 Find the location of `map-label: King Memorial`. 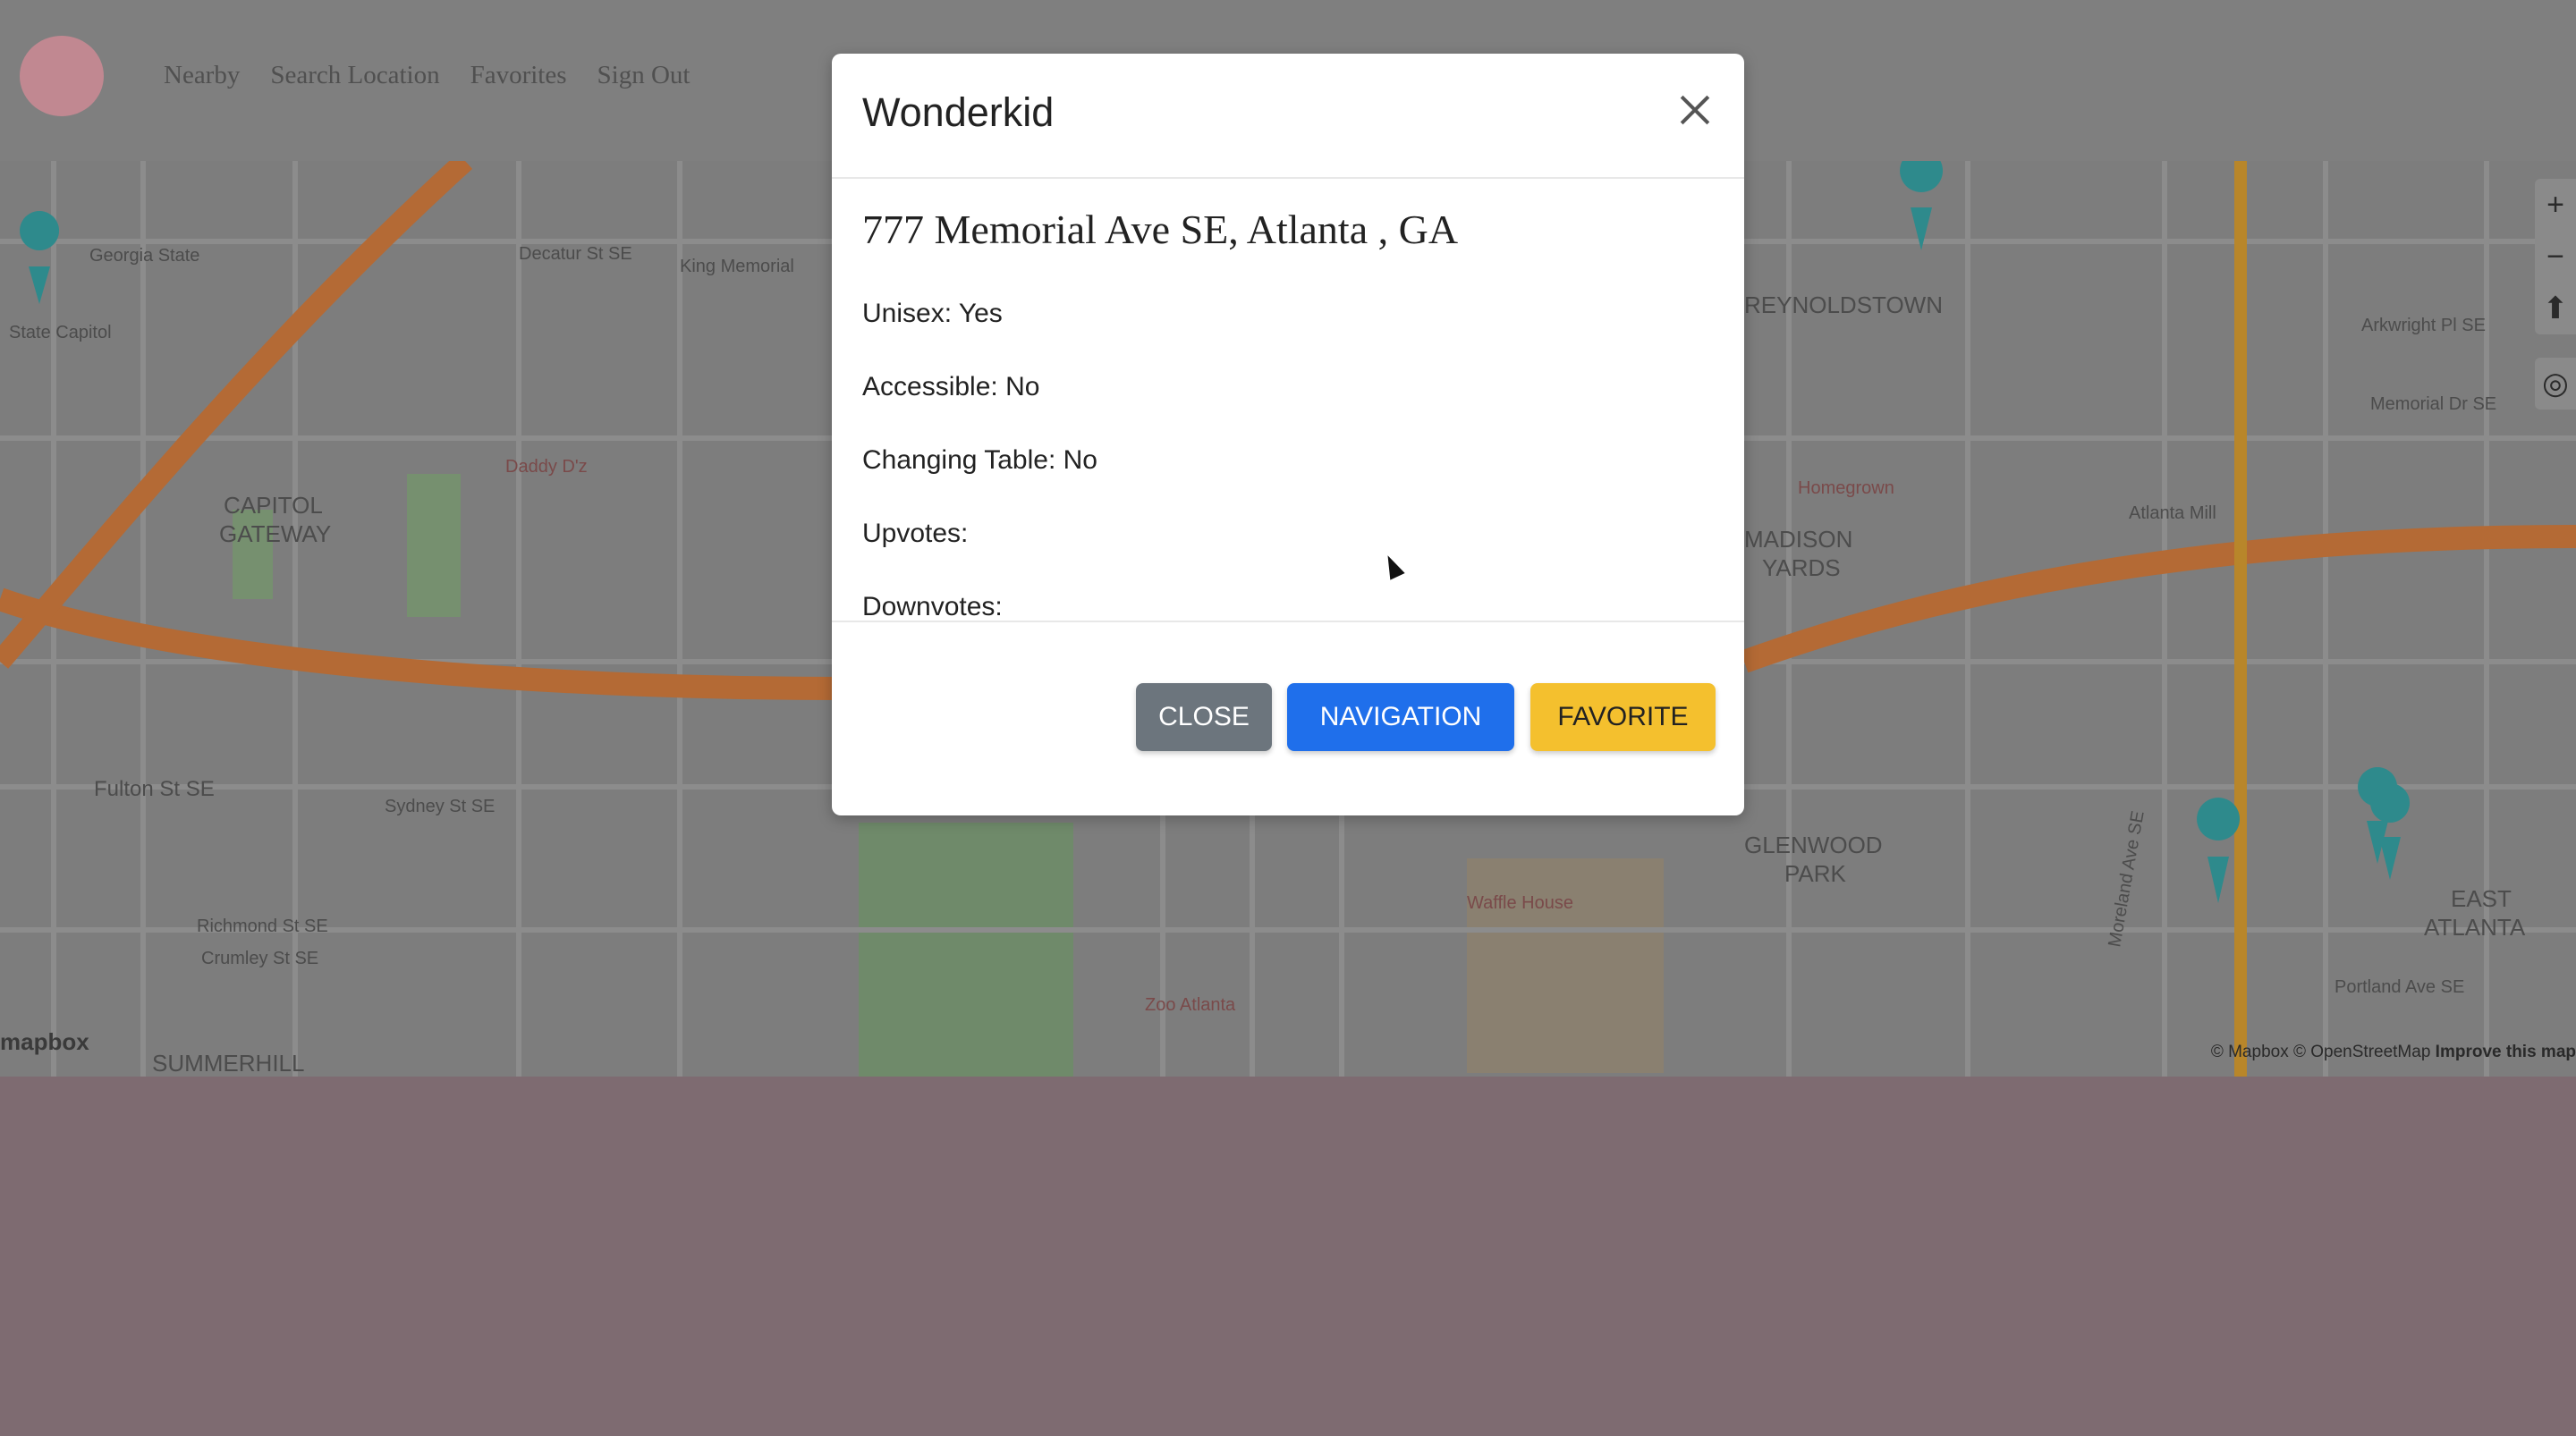

map-label: King Memorial is located at coordinates (737, 266).